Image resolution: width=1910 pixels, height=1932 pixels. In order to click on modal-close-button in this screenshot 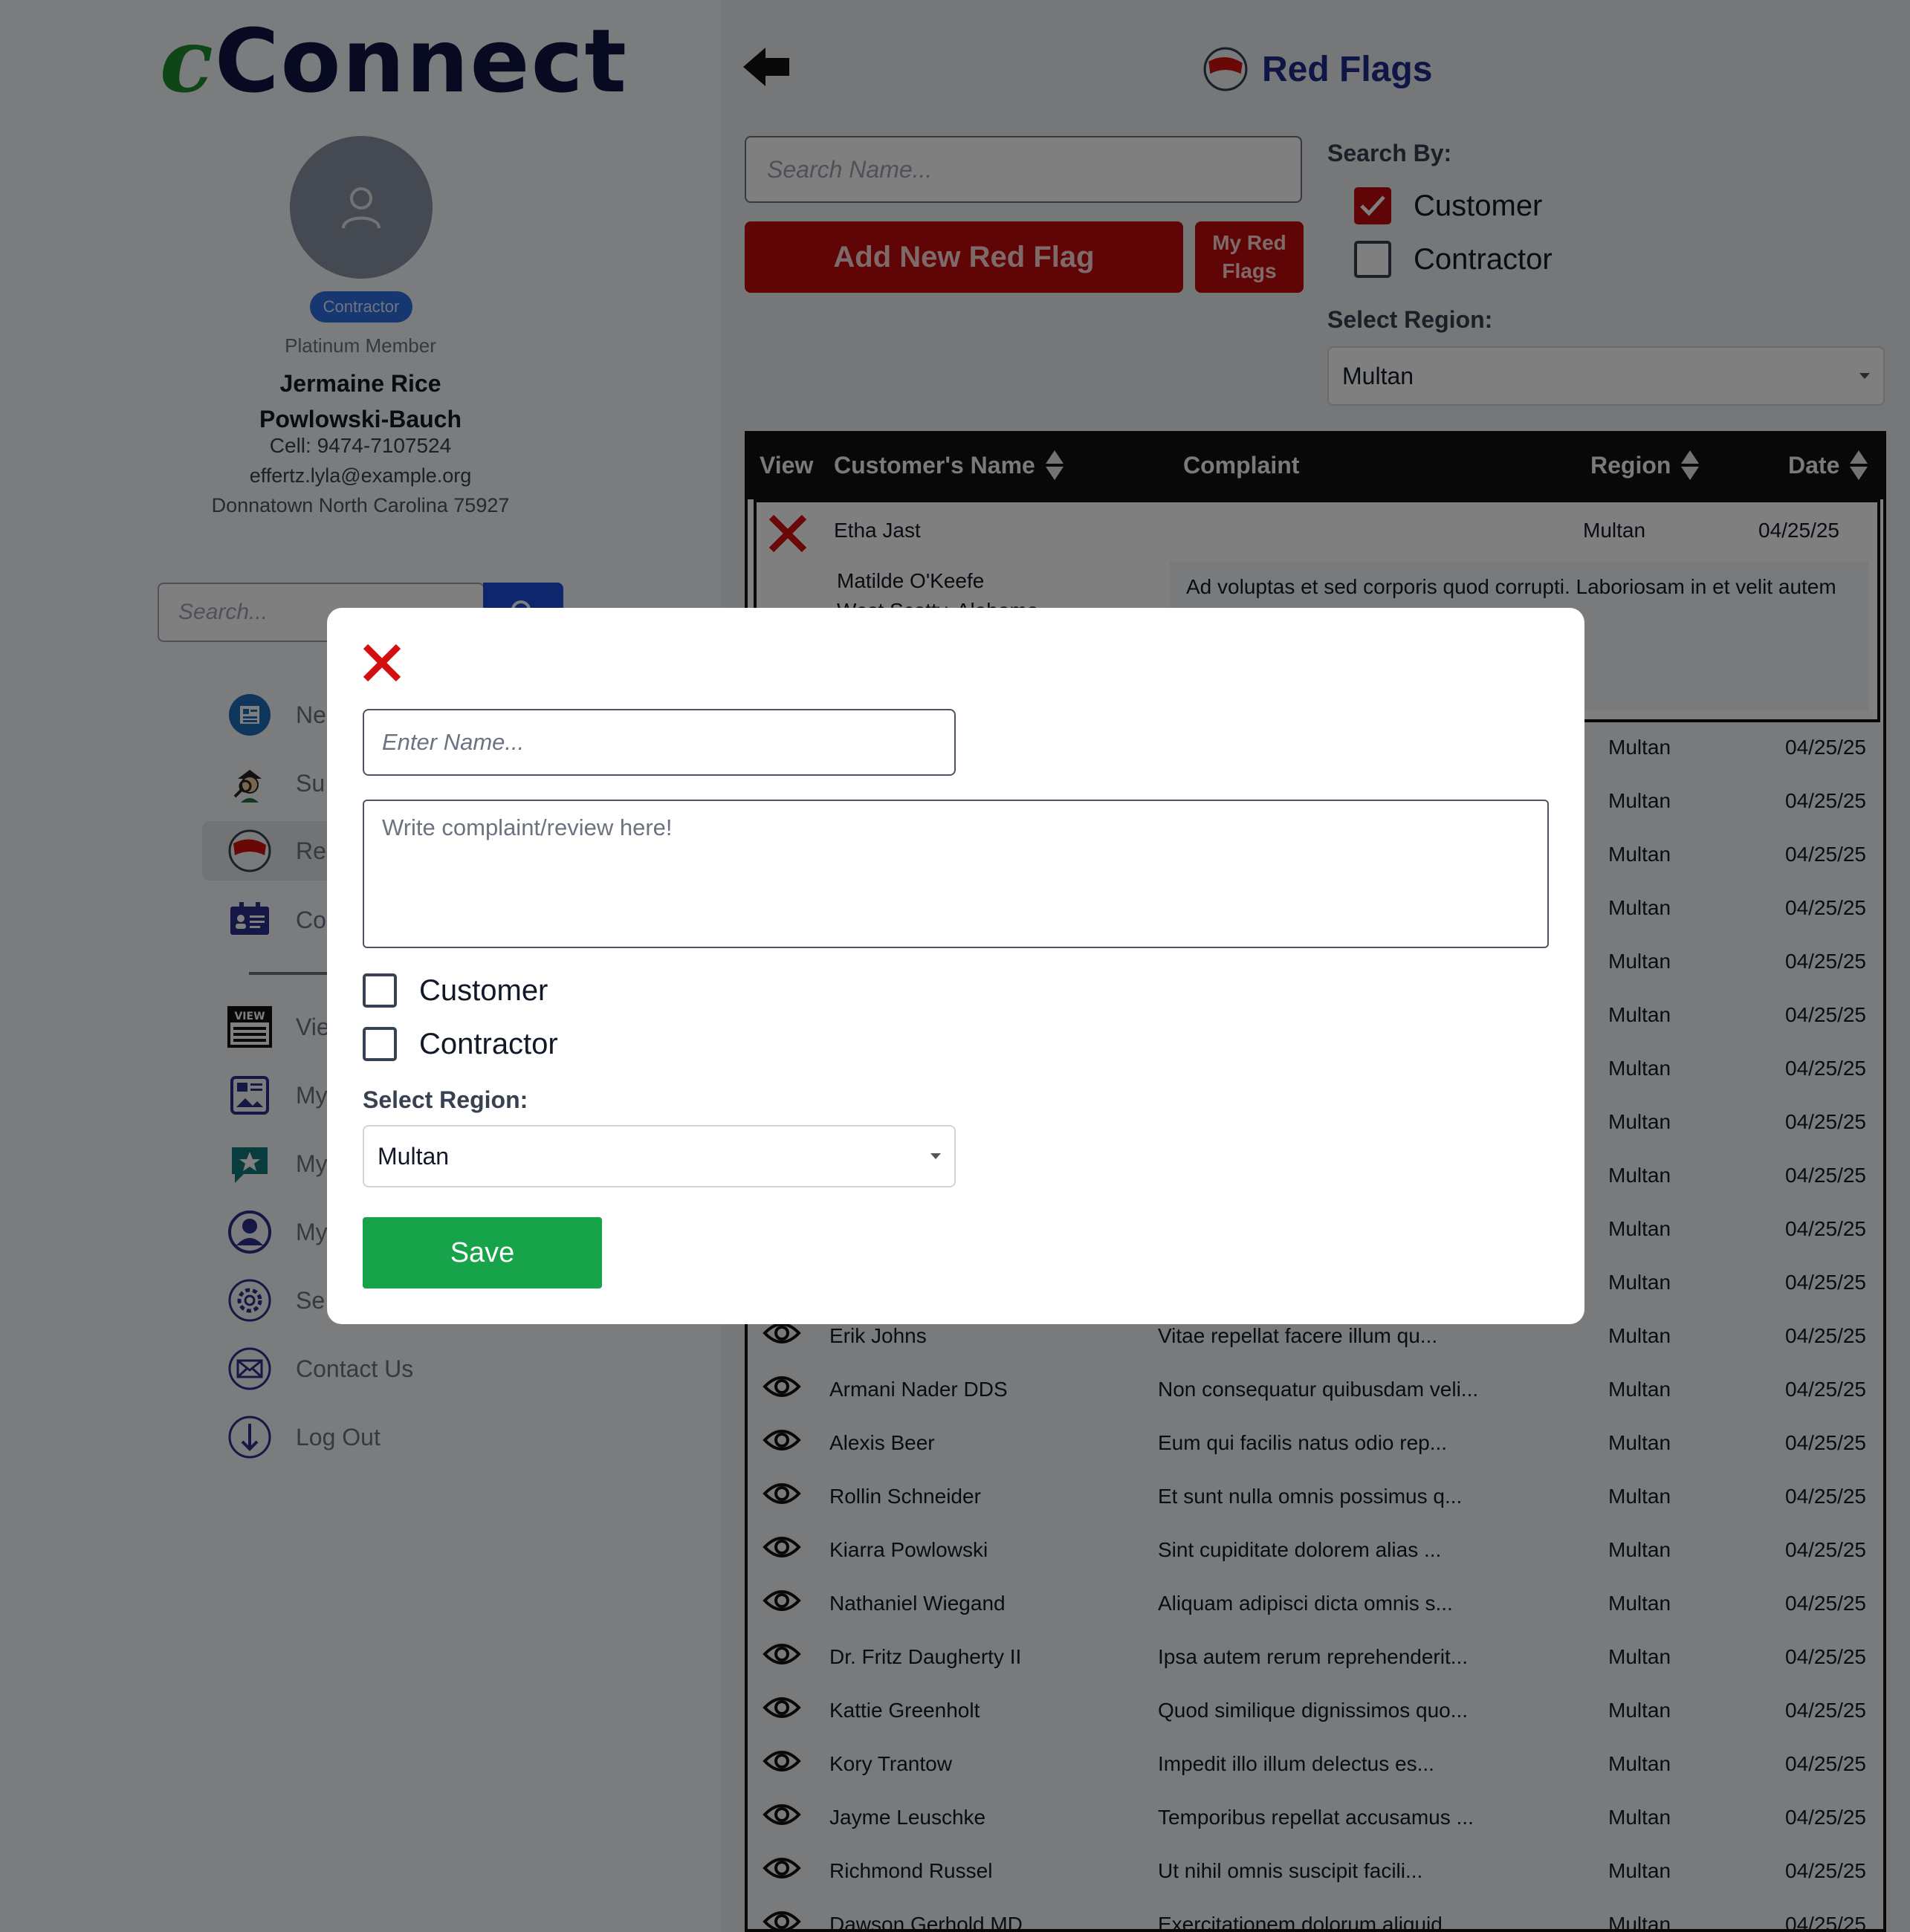, I will do `click(382, 664)`.